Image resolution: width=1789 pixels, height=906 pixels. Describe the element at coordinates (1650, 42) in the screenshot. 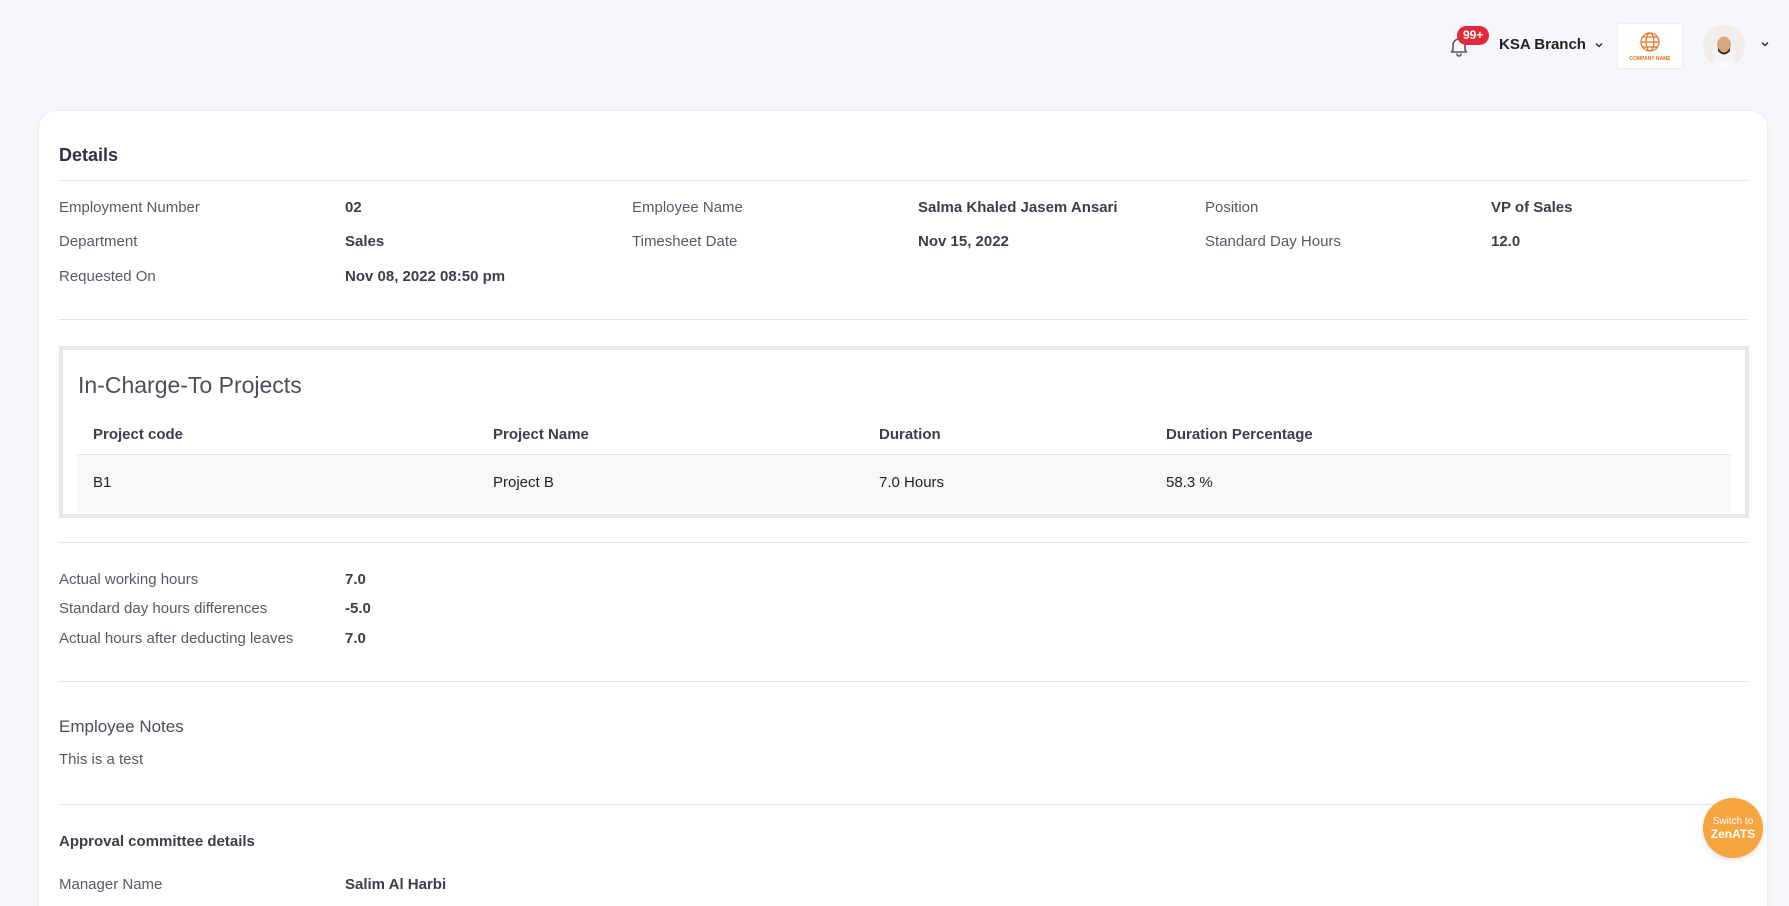

I see `globe-logo-icon` at that location.